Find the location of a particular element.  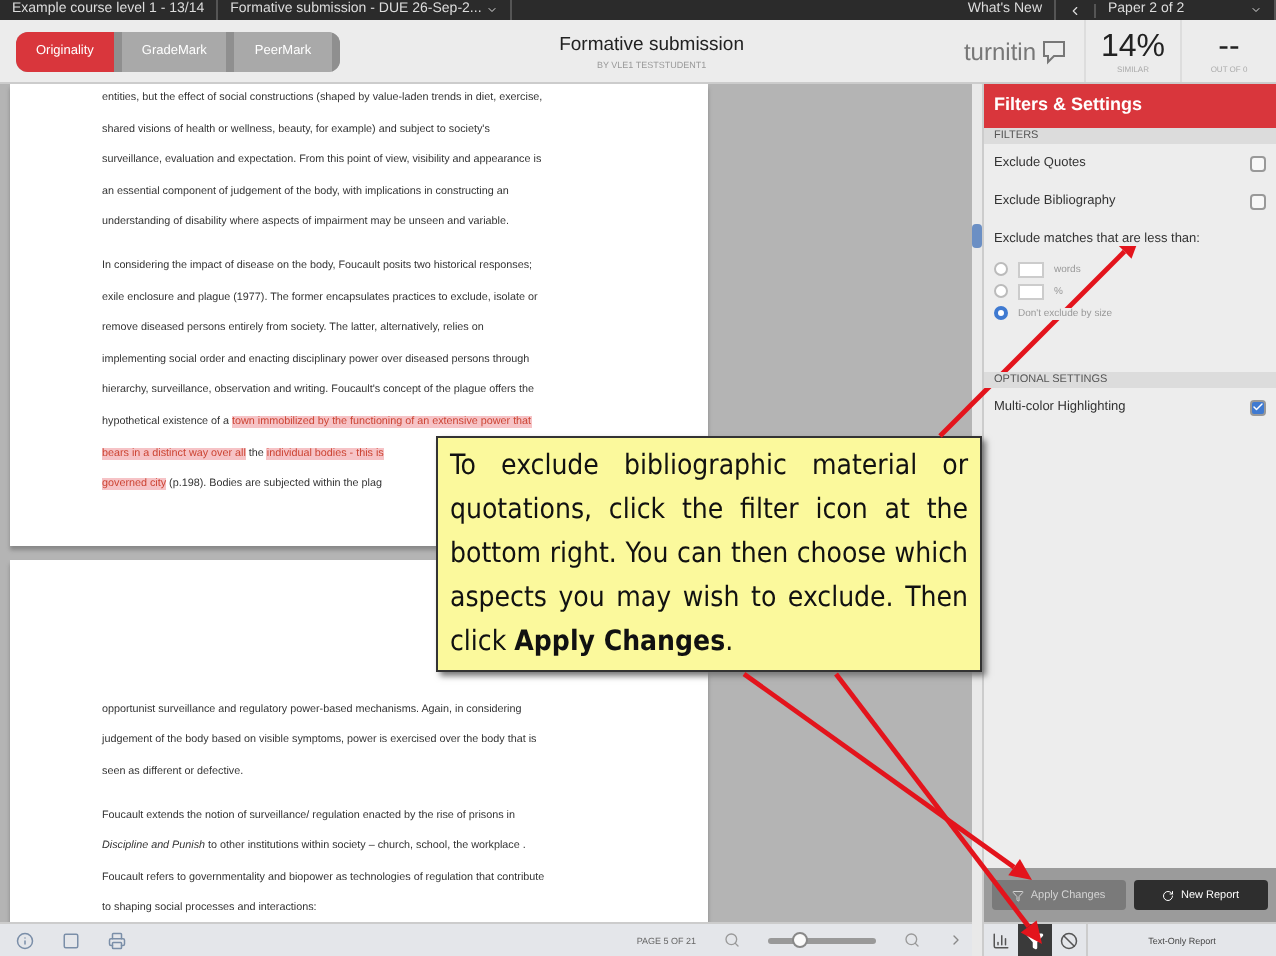

submission-title: Formative submission is located at coordinates (651, 44).